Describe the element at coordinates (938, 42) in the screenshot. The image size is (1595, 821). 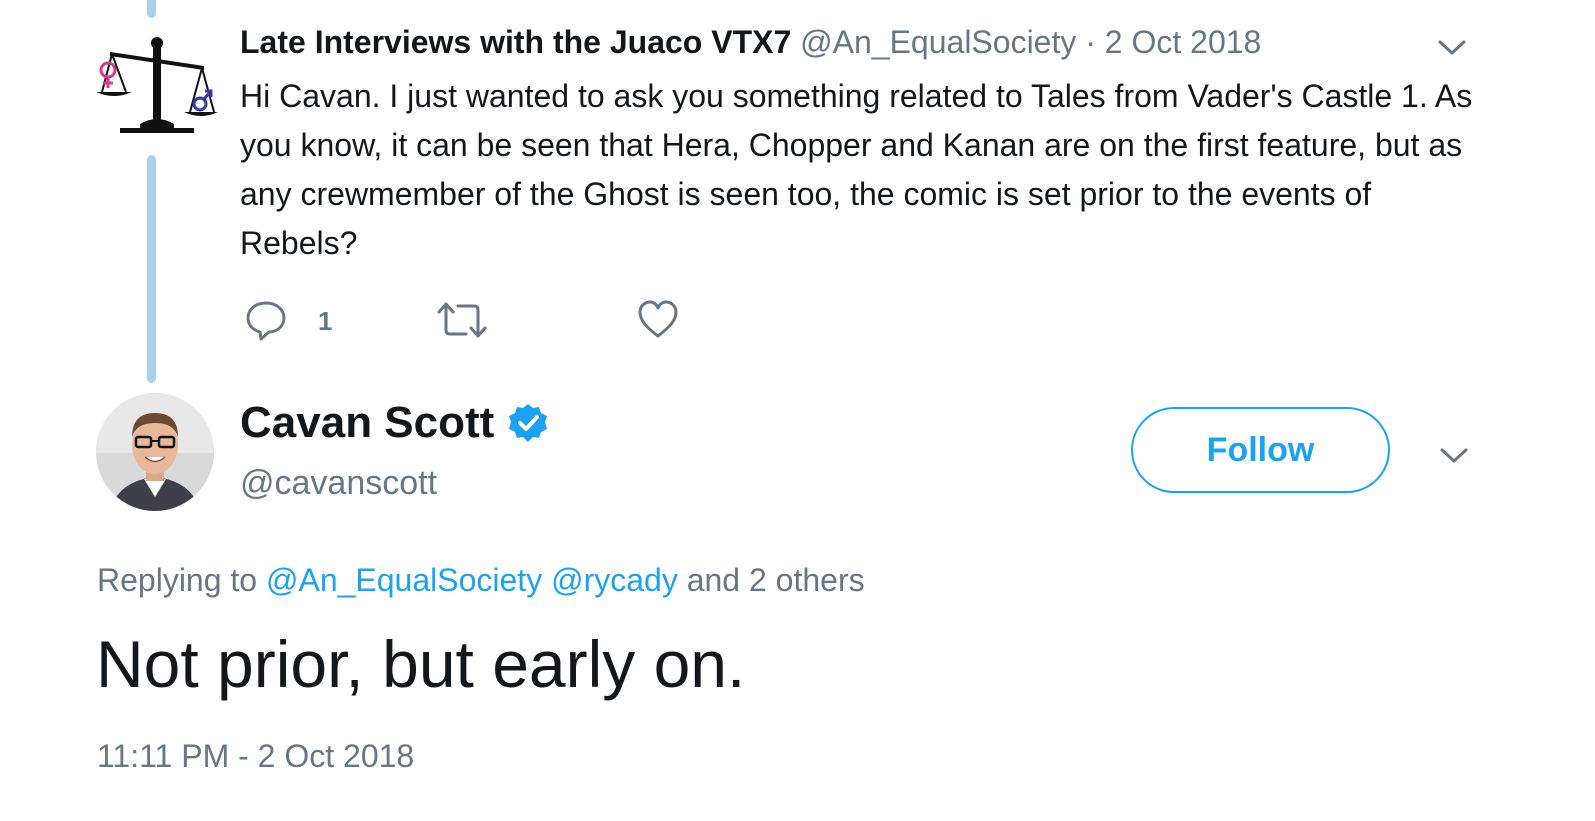
I see `parent-handle: @An_EqualSociety` at that location.